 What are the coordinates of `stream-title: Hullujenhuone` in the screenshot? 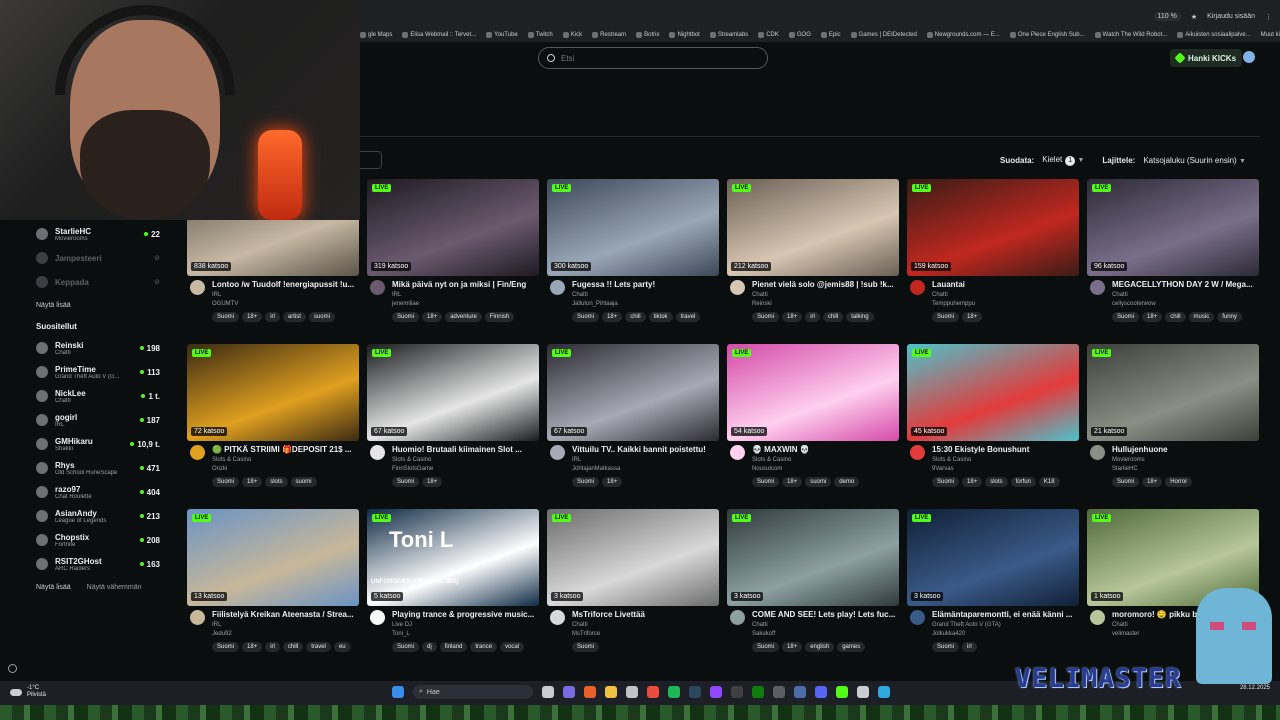 It's located at (1185, 449).